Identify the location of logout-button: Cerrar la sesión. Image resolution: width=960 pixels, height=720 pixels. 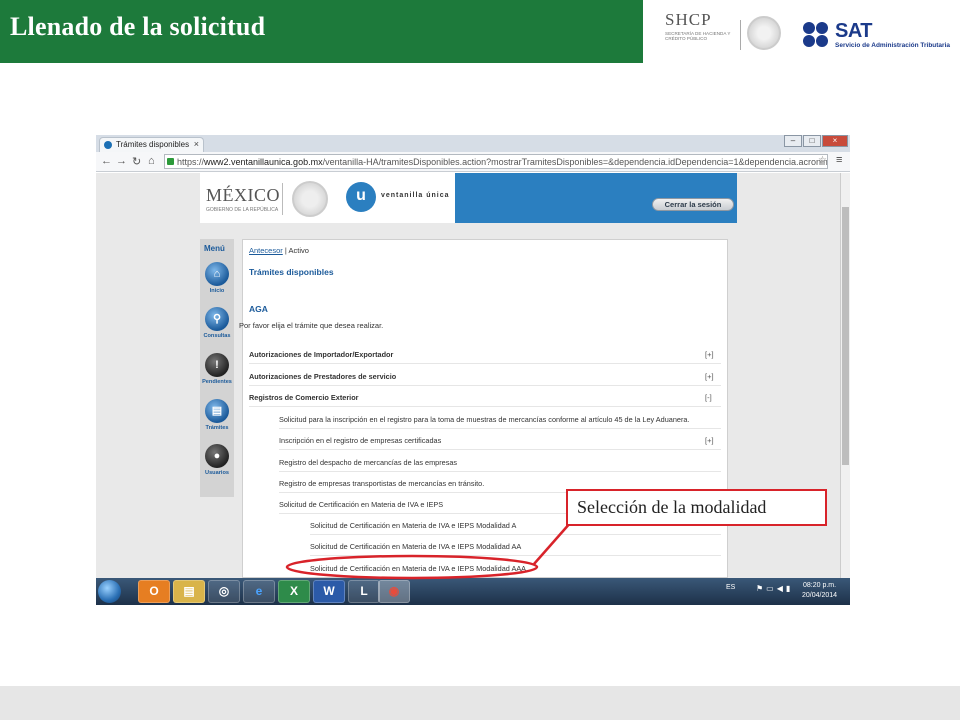
(693, 204).